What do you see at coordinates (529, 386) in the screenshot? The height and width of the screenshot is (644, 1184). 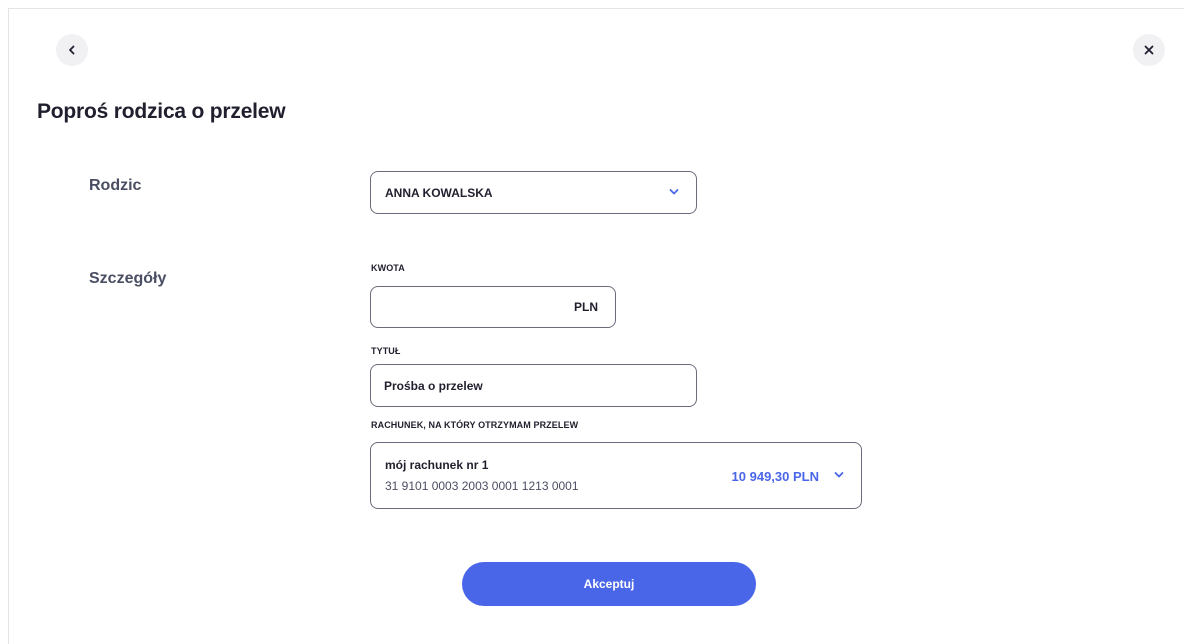 I see `transfer-title-input` at bounding box center [529, 386].